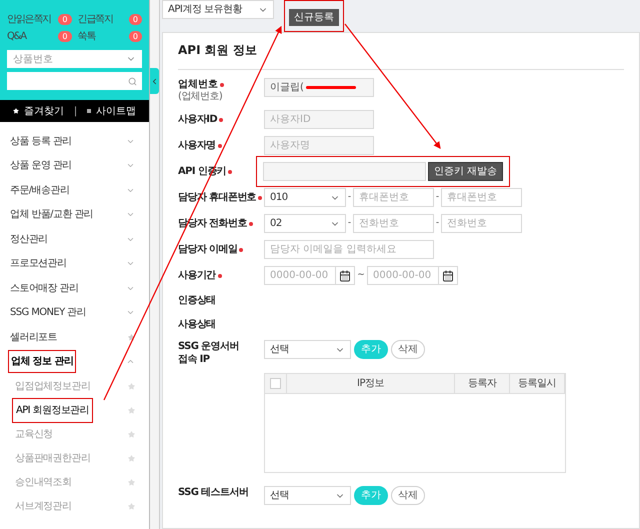 The image size is (640, 529). I want to click on menu-item: 셀러리포트, so click(74, 337).